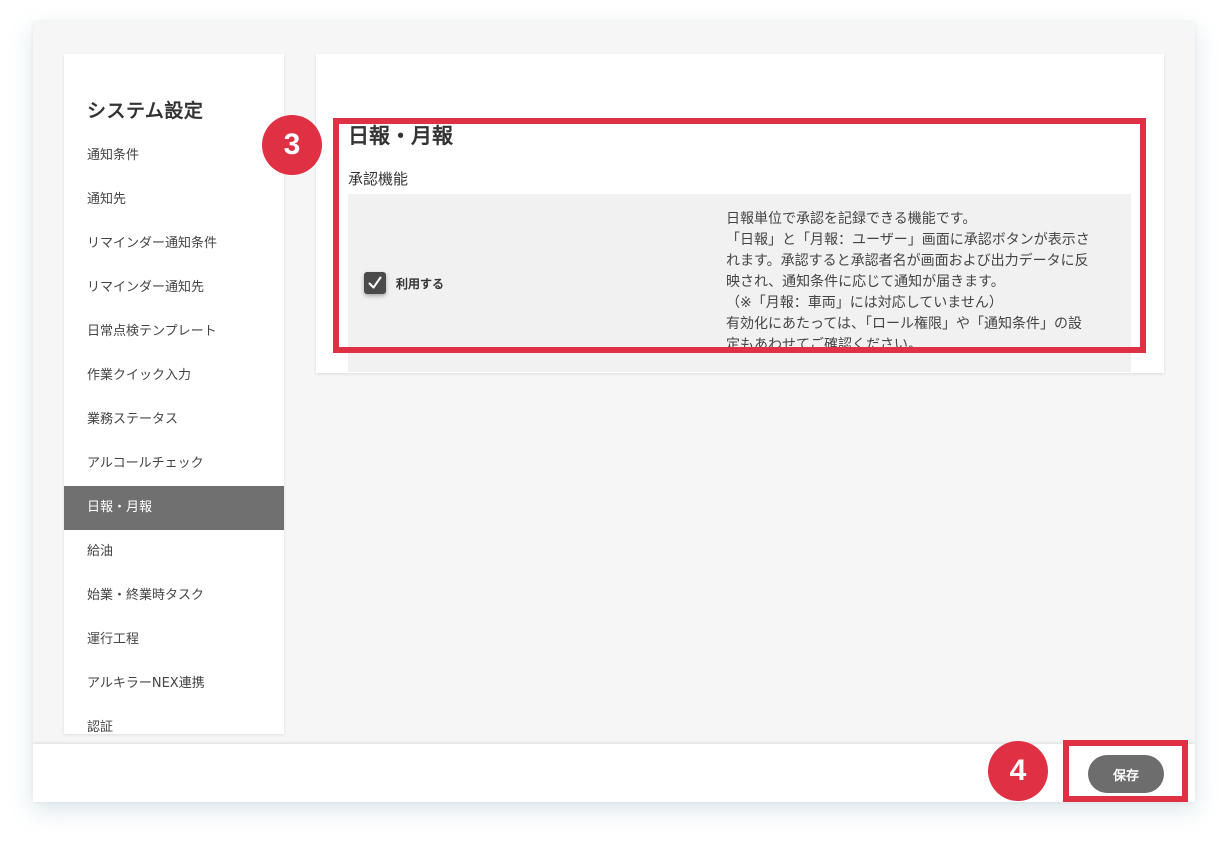 This screenshot has width=1228, height=844. Describe the element at coordinates (174, 552) in the screenshot. I see `sidebar-item-refueling: 給油` at that location.